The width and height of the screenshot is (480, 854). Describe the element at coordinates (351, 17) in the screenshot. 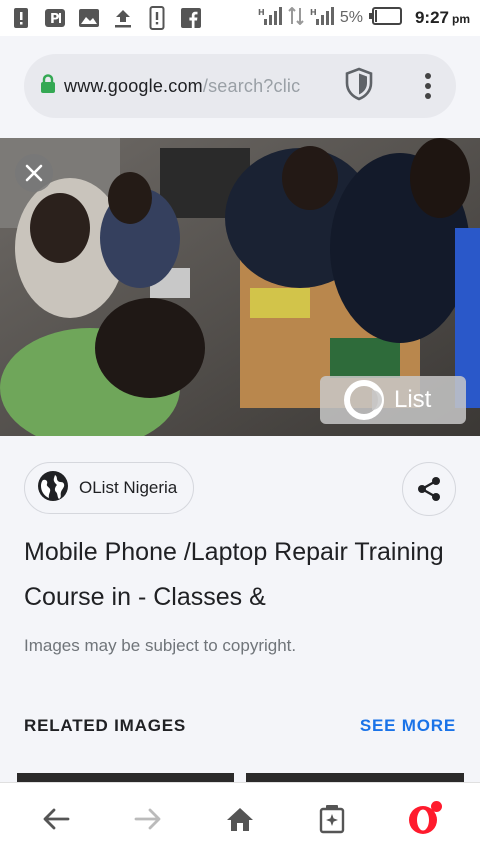

I see `battery-percent: 5%` at that location.